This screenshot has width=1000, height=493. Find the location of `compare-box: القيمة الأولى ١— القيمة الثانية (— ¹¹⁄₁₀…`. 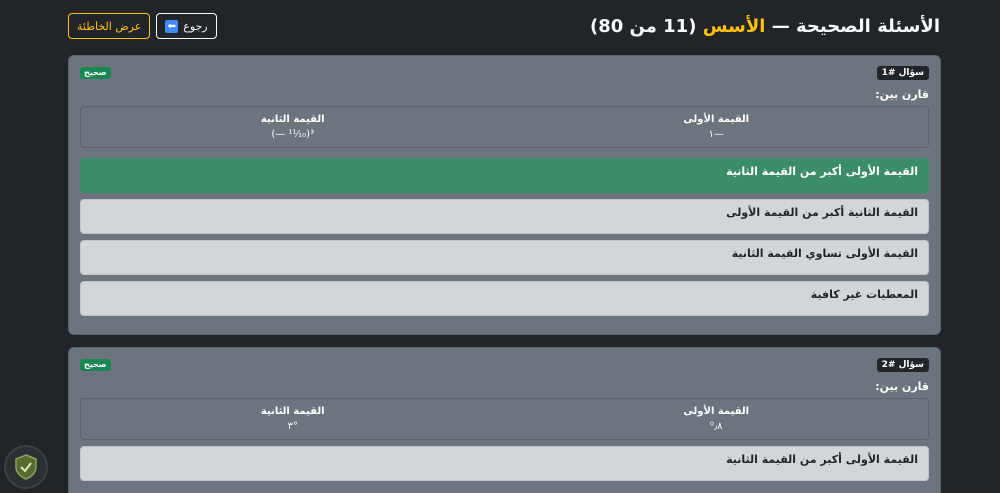

compare-box: القيمة الأولى ١— القيمة الثانية (— ¹¹⁄₁₀… is located at coordinates (504, 127).